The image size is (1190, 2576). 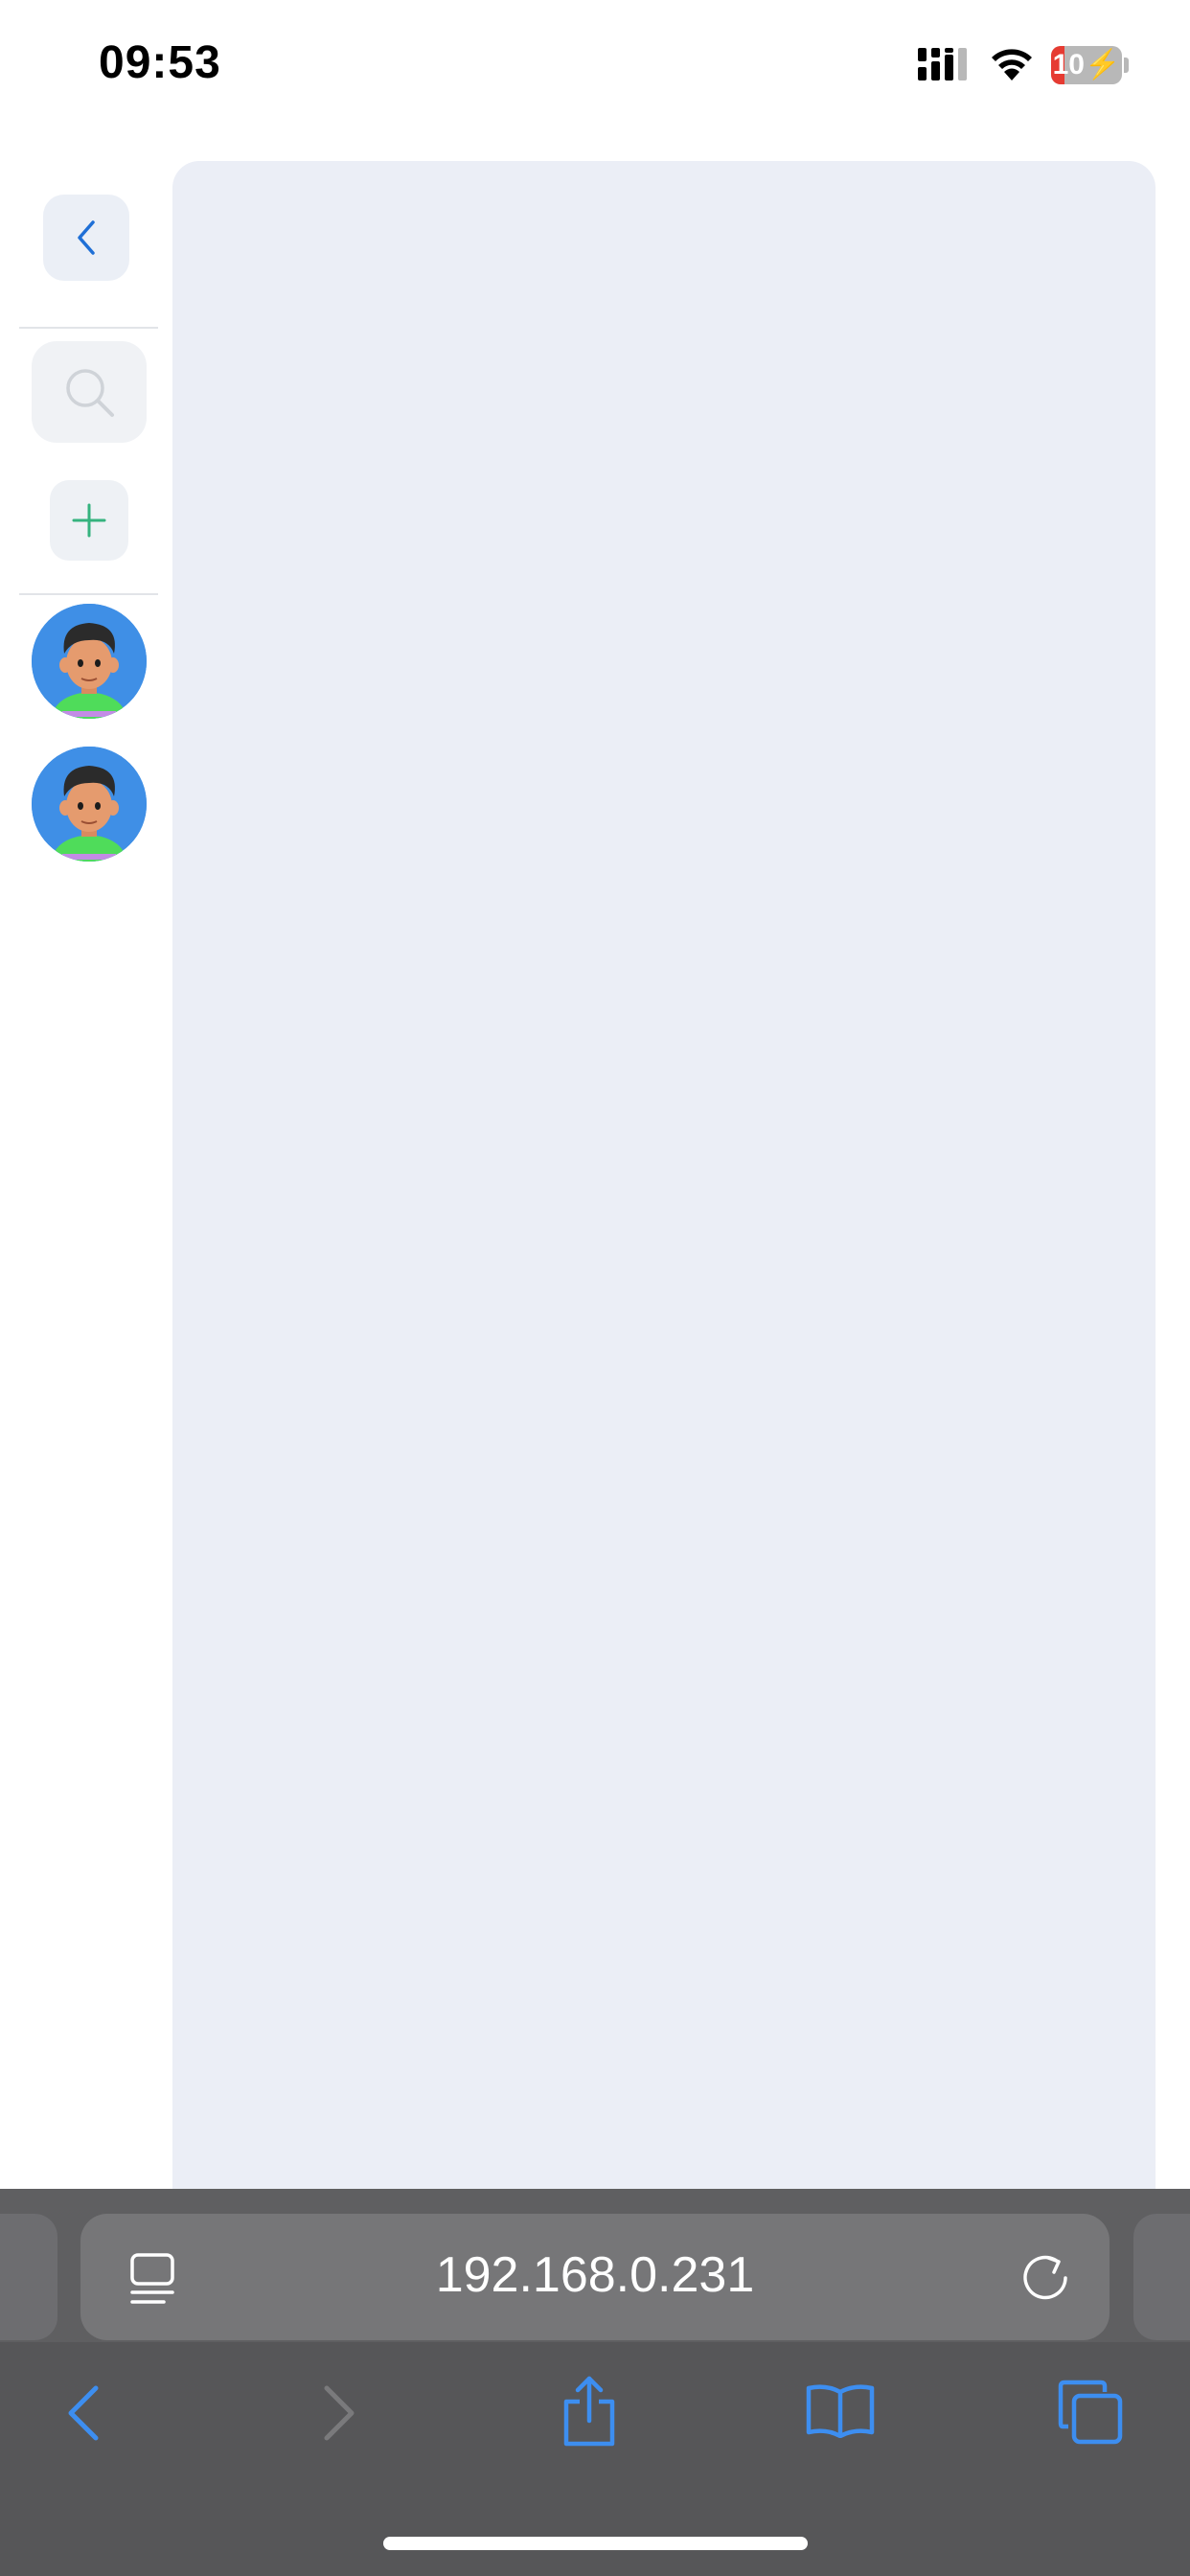 What do you see at coordinates (1045, 2278) in the screenshot?
I see `reload-icon` at bounding box center [1045, 2278].